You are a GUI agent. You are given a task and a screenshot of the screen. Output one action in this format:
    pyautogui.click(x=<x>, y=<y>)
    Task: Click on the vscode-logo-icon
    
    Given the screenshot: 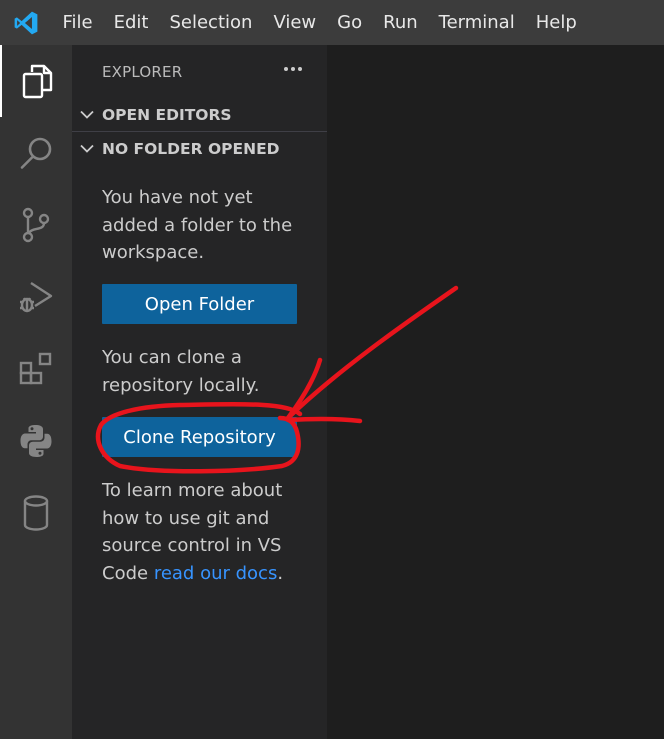 What is the action you would take?
    pyautogui.click(x=26, y=22)
    